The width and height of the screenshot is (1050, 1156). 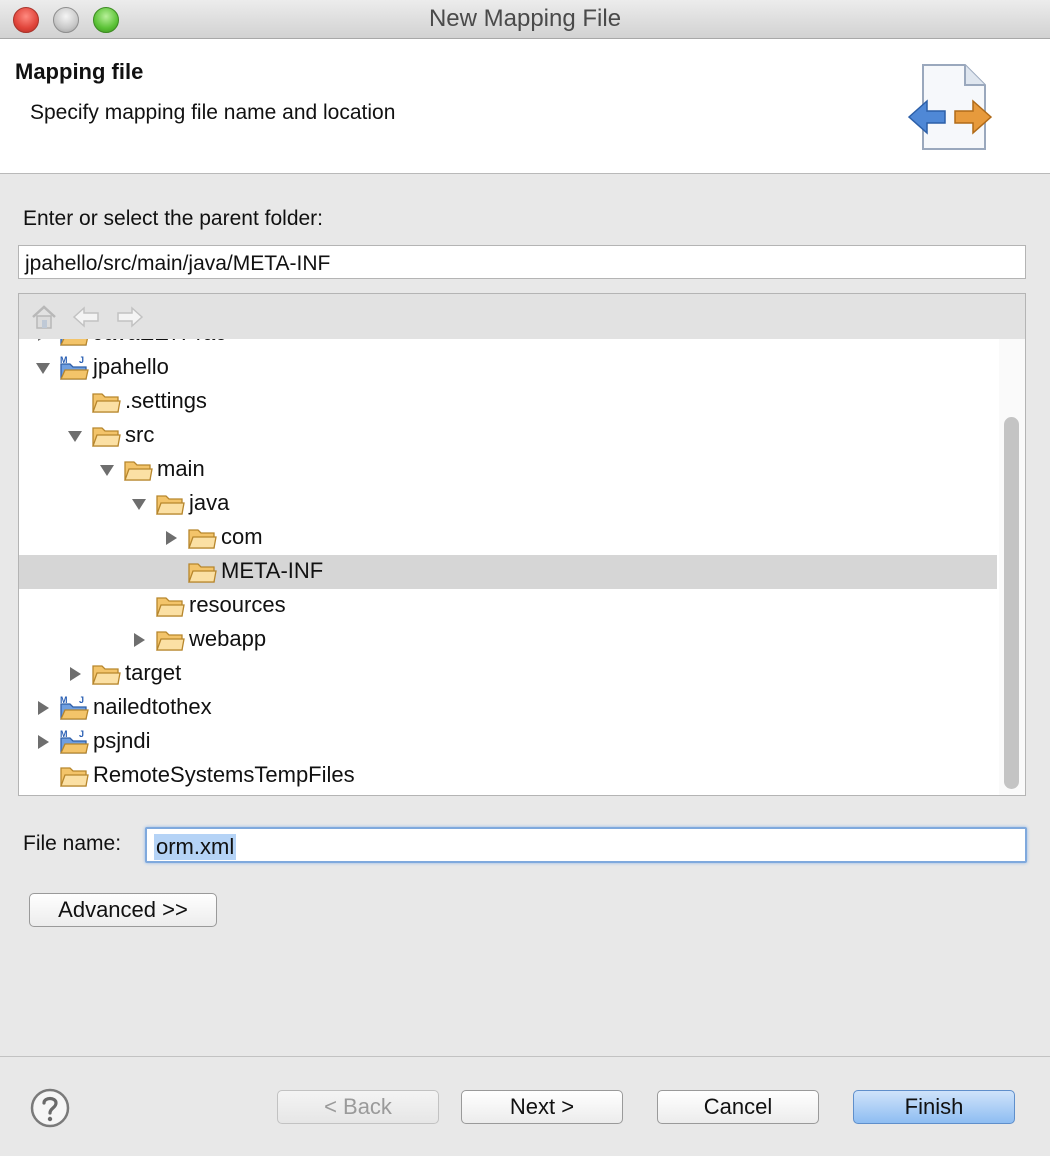 I want to click on tree-item-label: jpahello, so click(x=131, y=366).